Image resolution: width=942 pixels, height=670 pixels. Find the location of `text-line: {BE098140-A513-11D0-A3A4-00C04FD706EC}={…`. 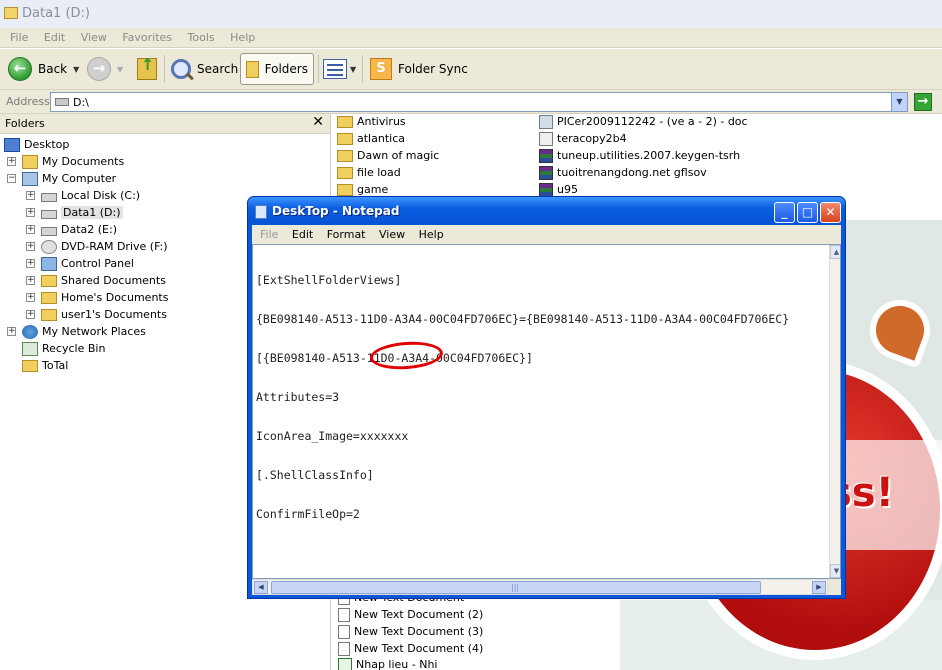

text-line: {BE098140-A513-11D0-A3A4-00C04FD706EC}={… is located at coordinates (523, 319).